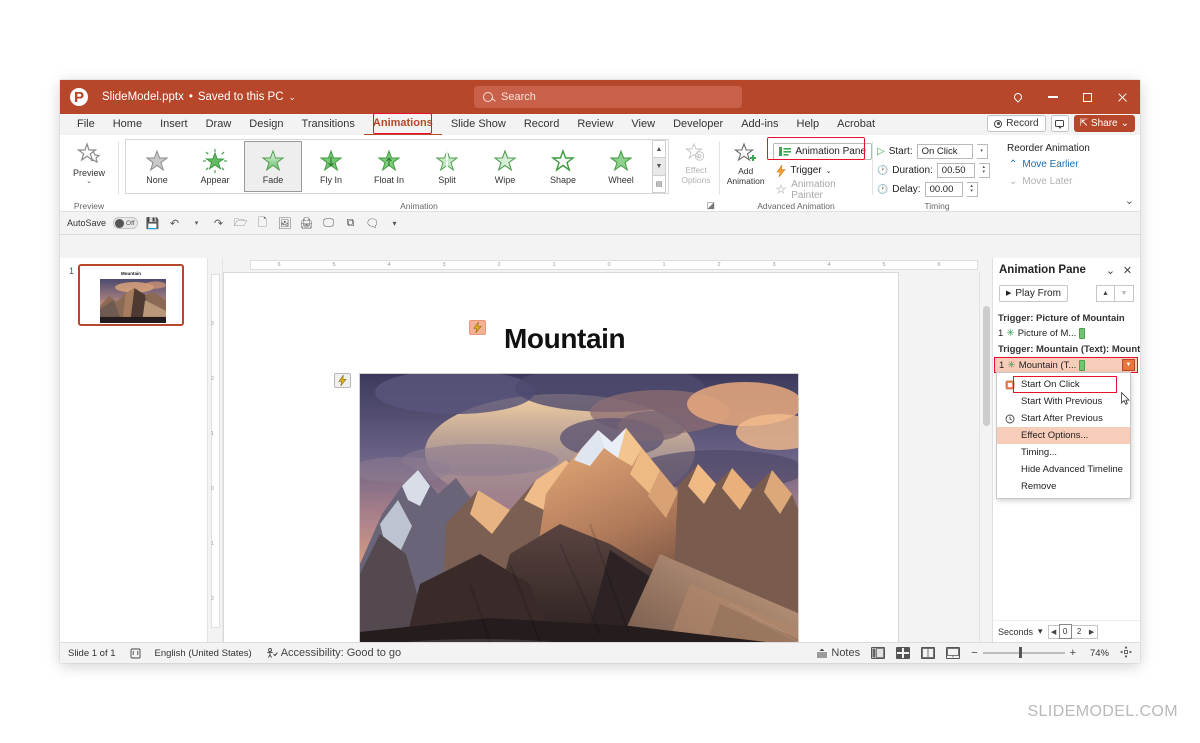  I want to click on preview-button: Preview ⌄, so click(89, 162).